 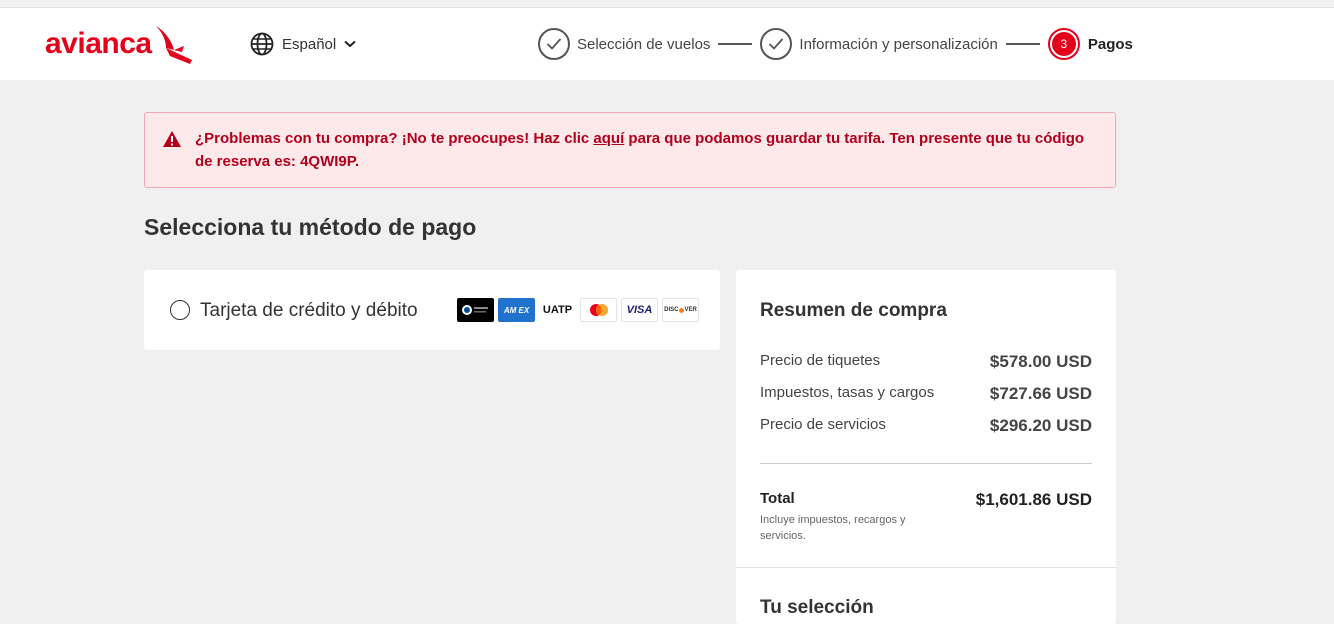 I want to click on summary-row-taxes: Impuestos, tasas y cargos $727.66 USD, so click(x=926, y=394).